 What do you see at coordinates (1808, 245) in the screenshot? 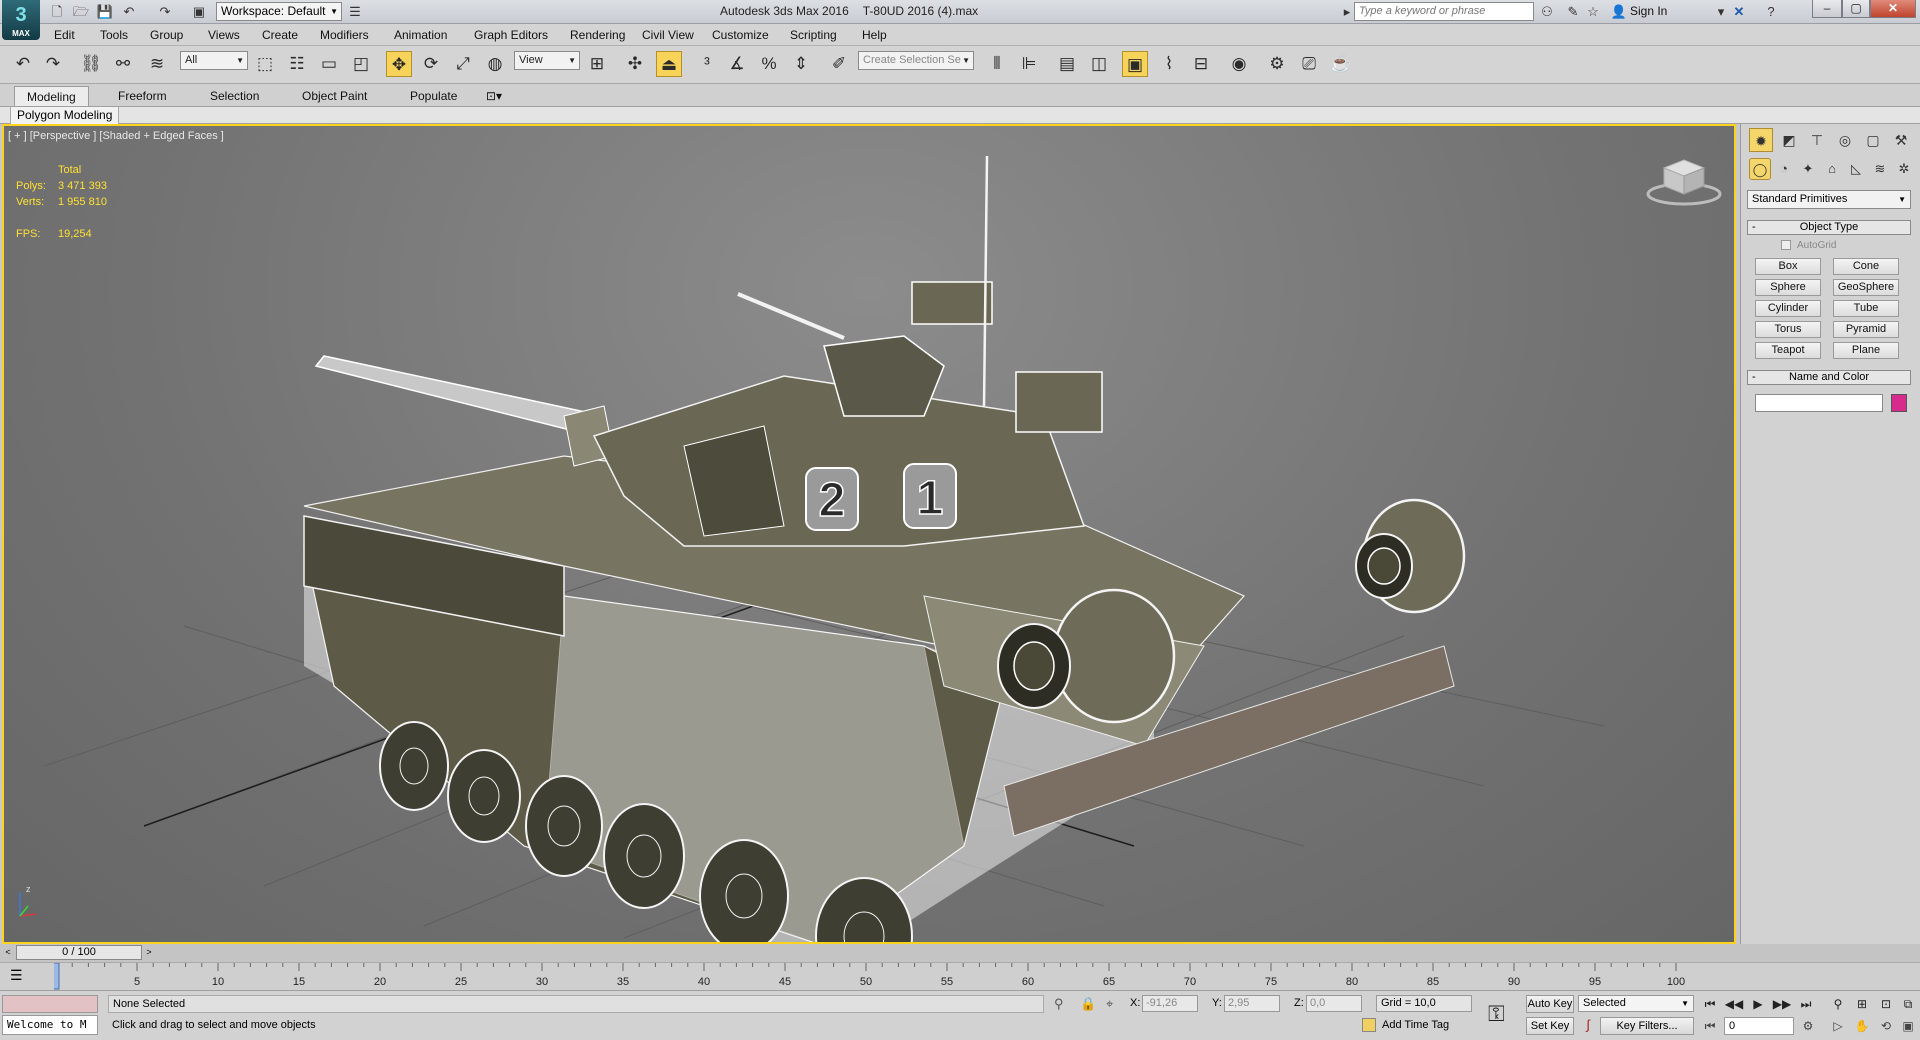
I see `autogrid-checkbox: AutoGrid` at bounding box center [1808, 245].